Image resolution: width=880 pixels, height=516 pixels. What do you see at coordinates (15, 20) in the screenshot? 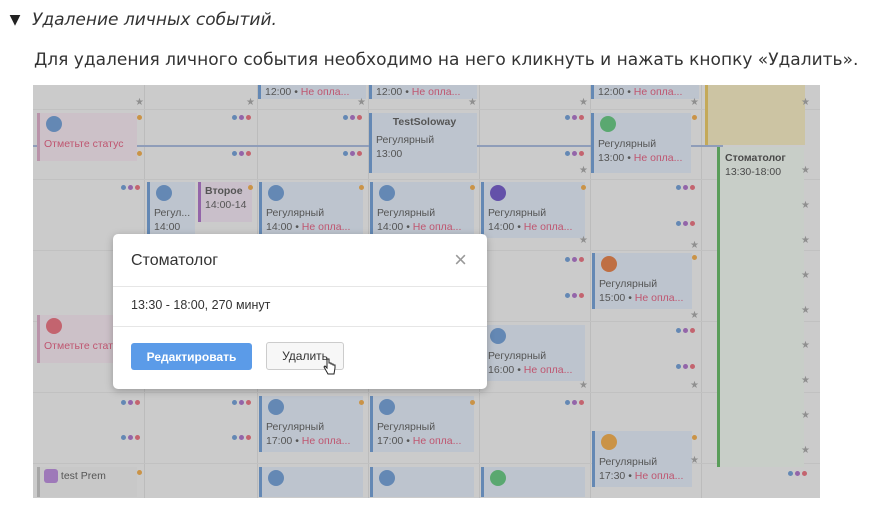
I see `collapse-triangle-icon: ▼` at bounding box center [15, 20].